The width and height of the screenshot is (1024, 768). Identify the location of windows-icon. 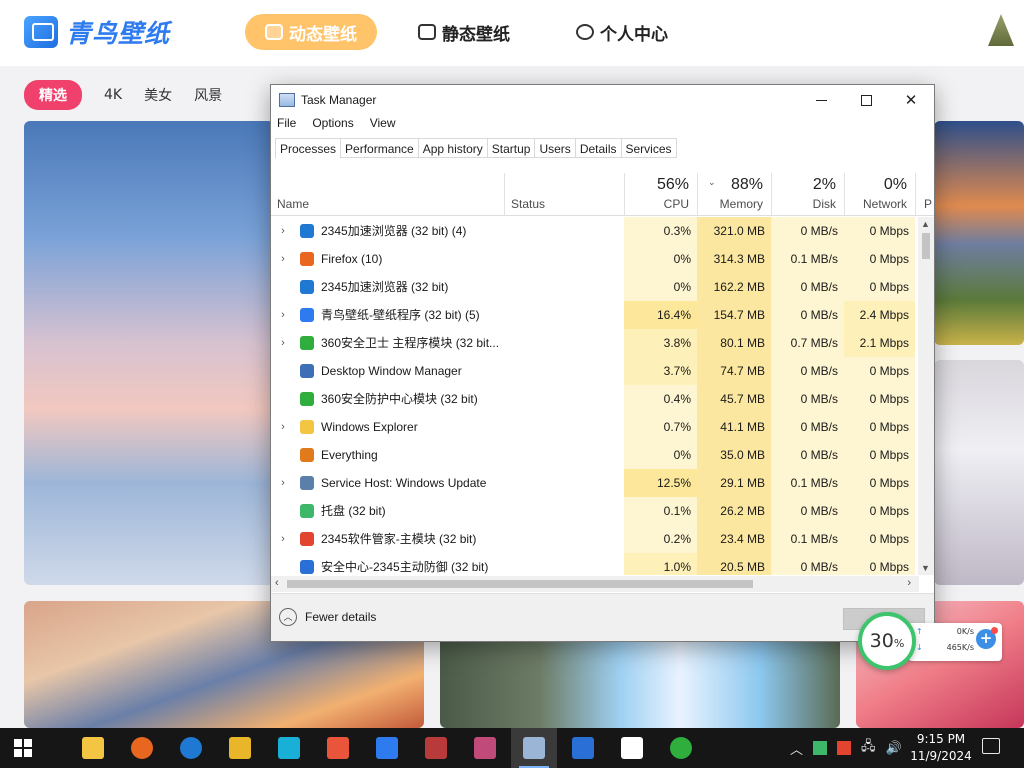
(23, 748).